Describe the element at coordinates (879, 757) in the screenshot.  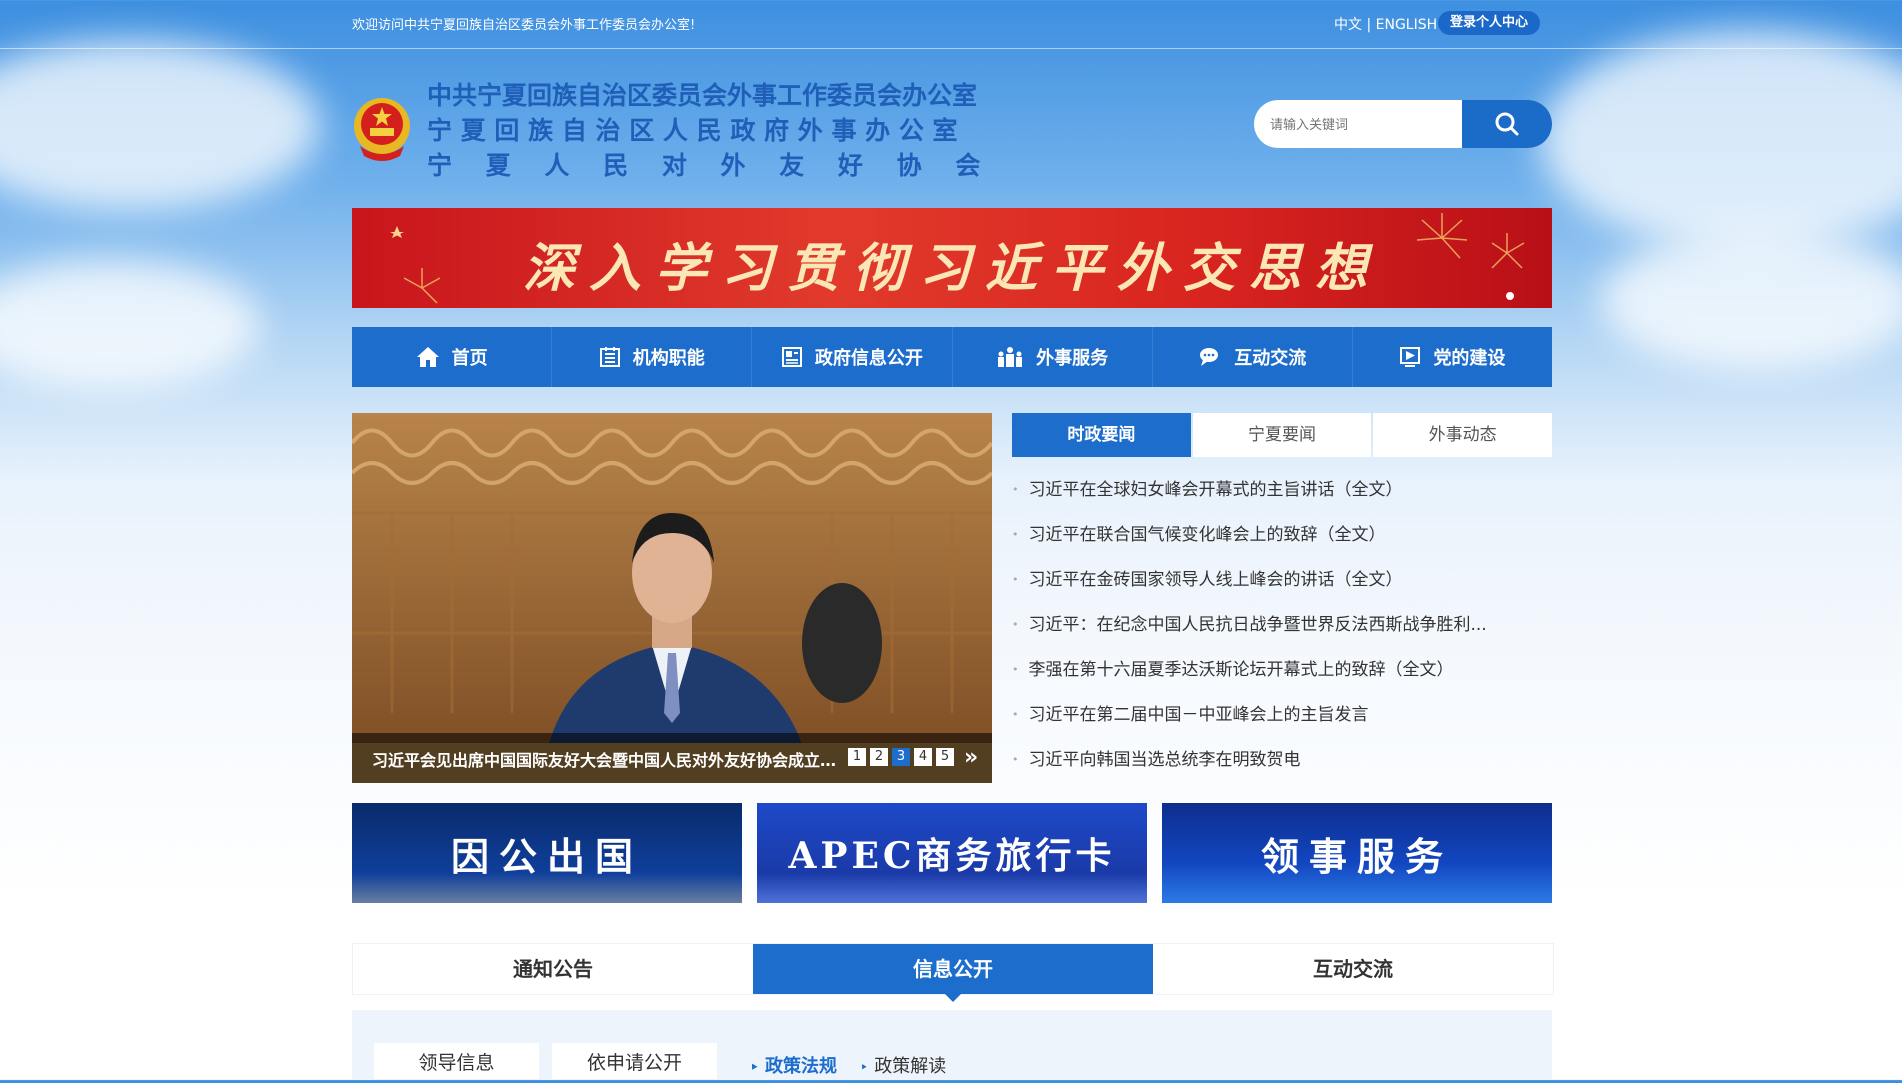
I see `pager-button: 2` at that location.